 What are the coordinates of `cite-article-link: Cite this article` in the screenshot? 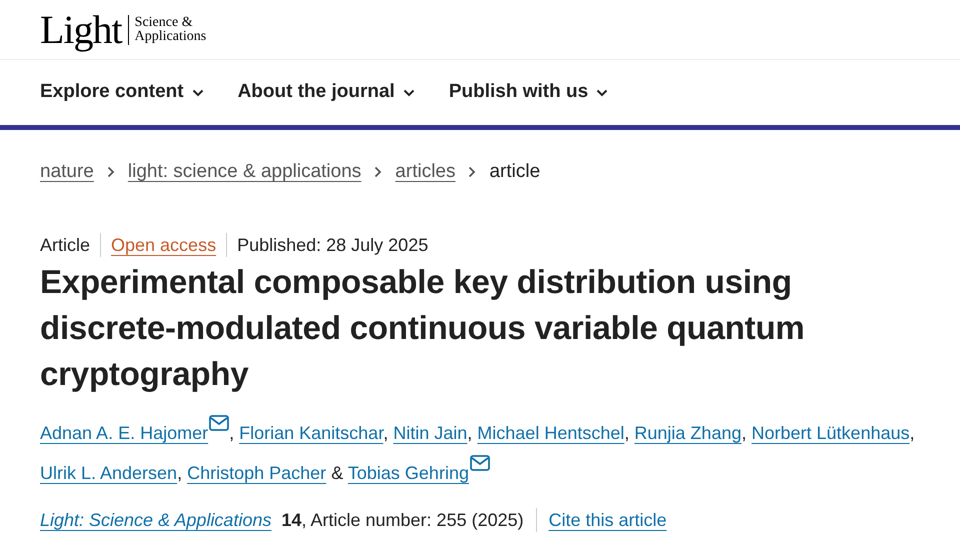 It's located at (607, 520).